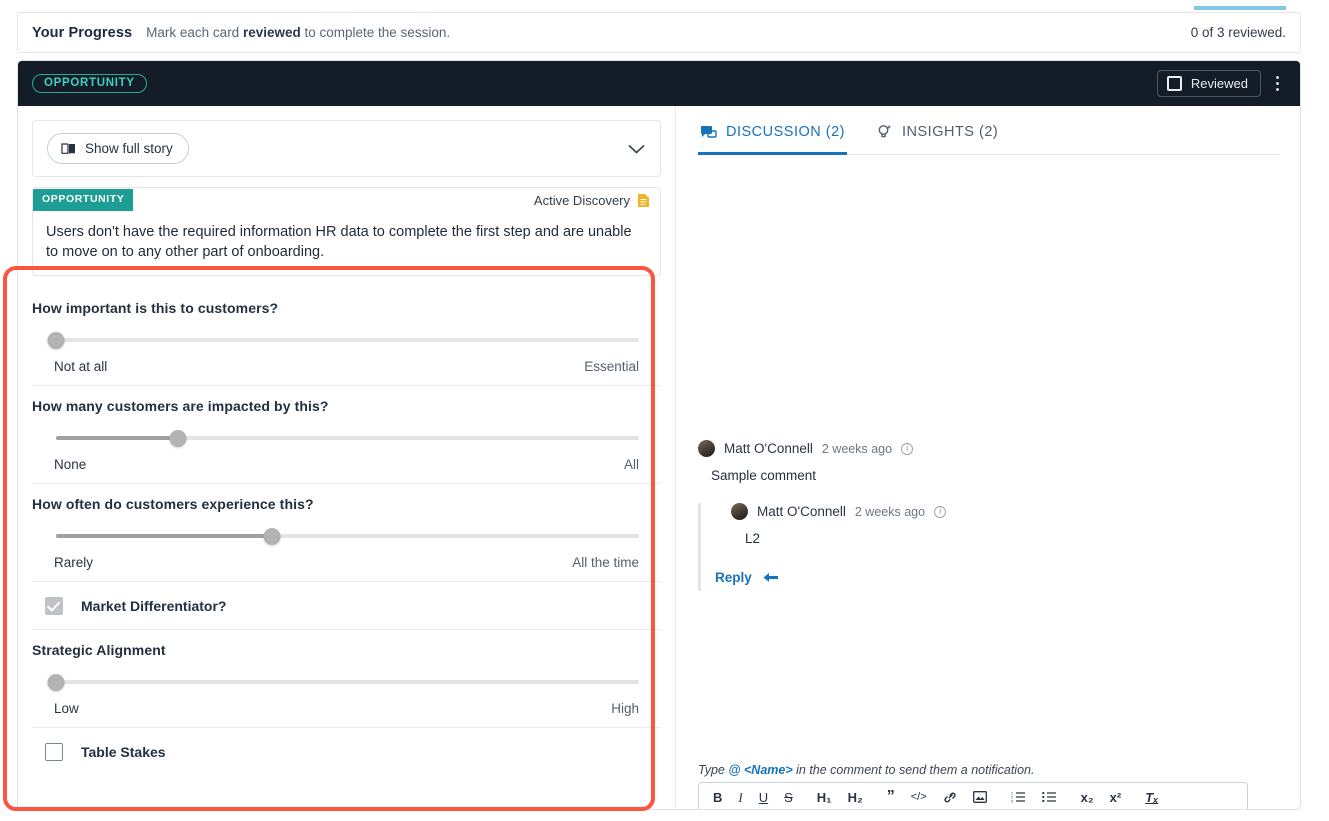  What do you see at coordinates (1238, 32) in the screenshot?
I see `progress-count: 0 of 3 reviewed.` at bounding box center [1238, 32].